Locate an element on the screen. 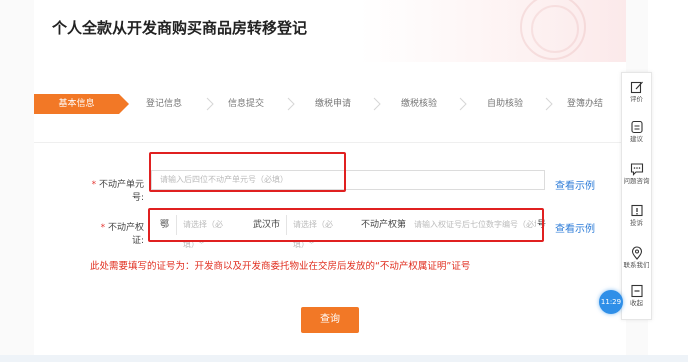 The height and width of the screenshot is (362, 688). step-finish: 登簿办结 is located at coordinates (585, 104).